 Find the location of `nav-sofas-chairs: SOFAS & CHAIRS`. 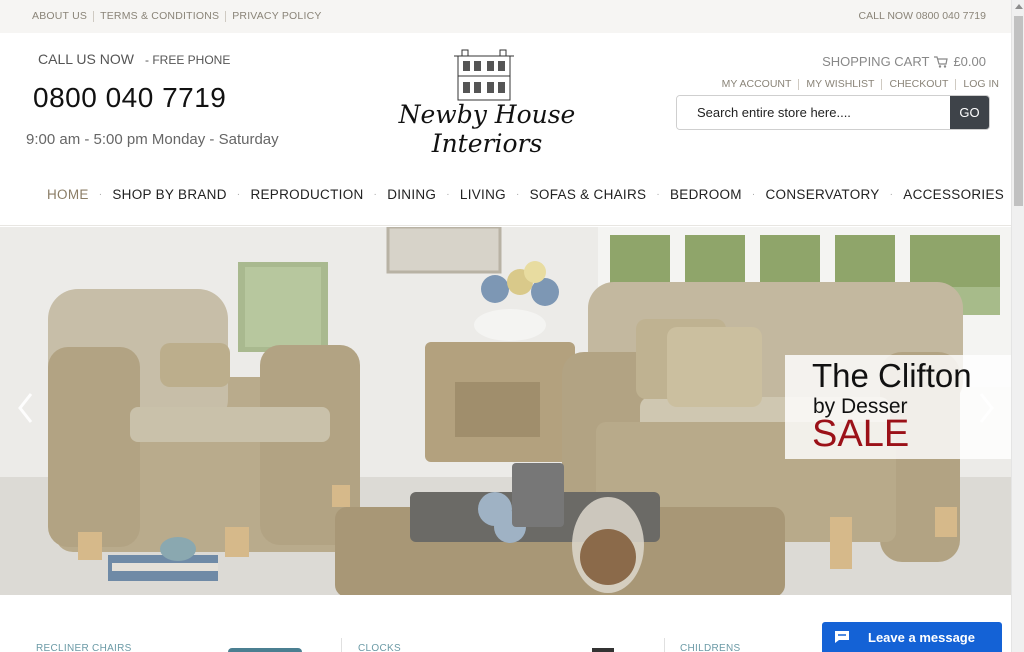

nav-sofas-chairs: SOFAS & CHAIRS is located at coordinates (588, 194).